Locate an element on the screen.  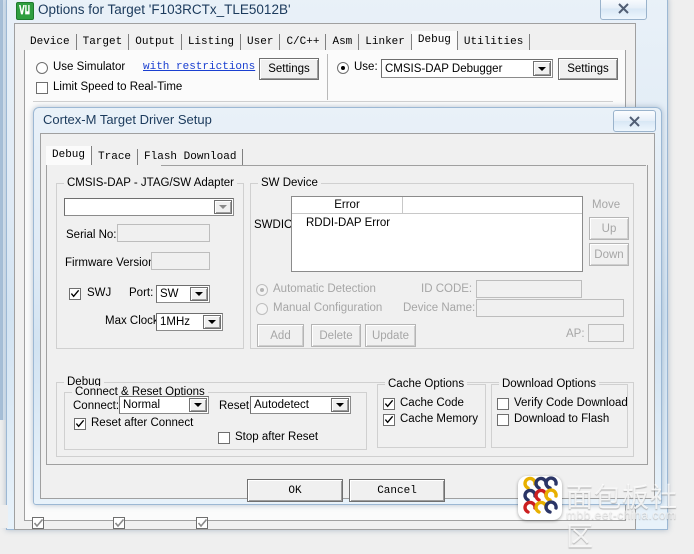
driver-tab-trace: Trace is located at coordinates (115, 157).